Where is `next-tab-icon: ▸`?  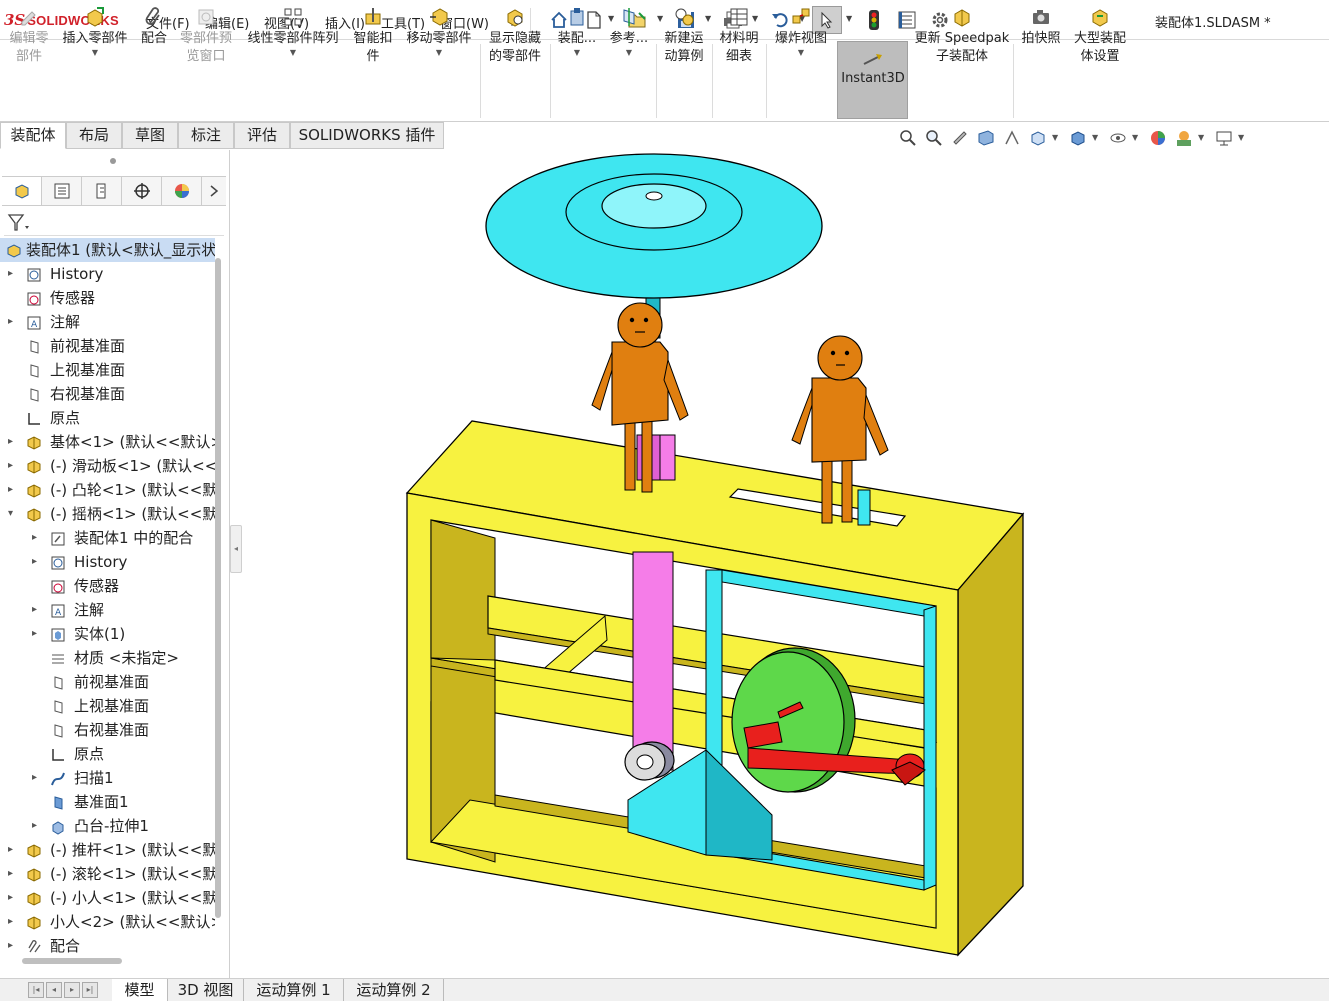
next-tab-icon: ▸ is located at coordinates (72, 990).